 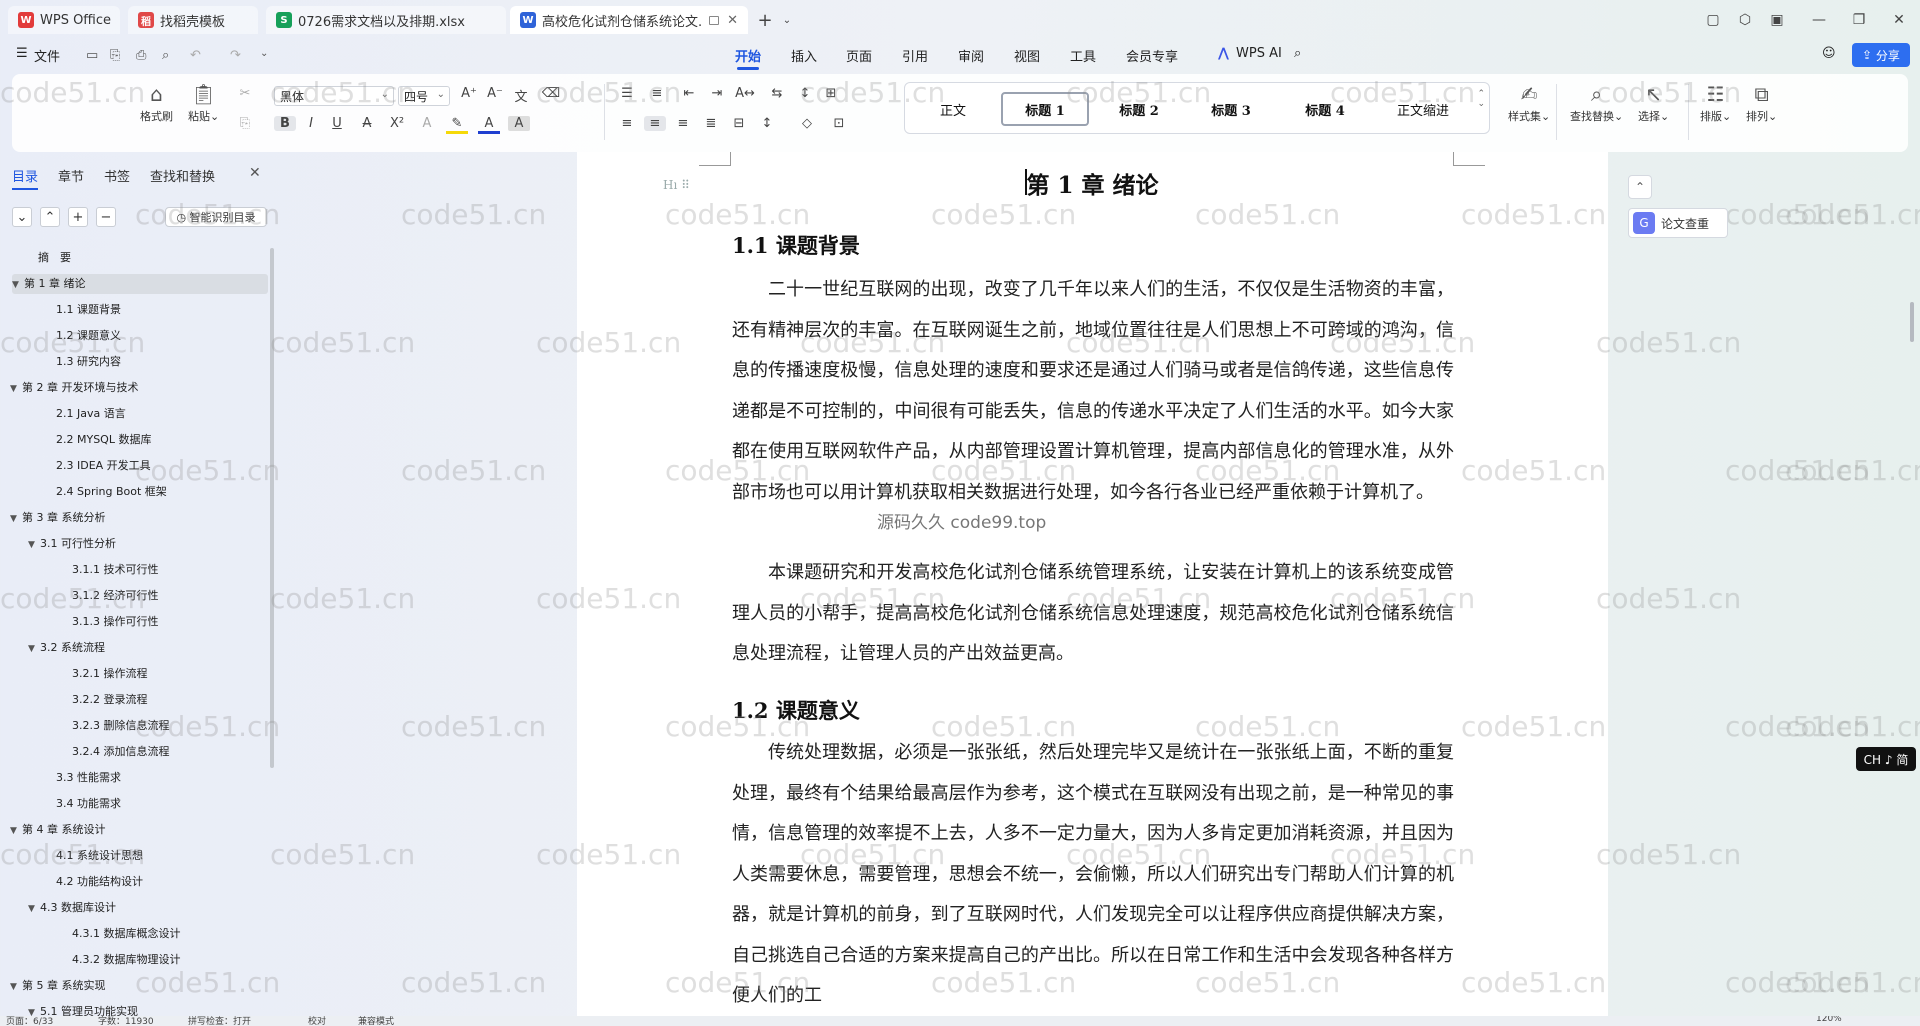 I want to click on cube-icon: ⬡, so click(x=1745, y=20).